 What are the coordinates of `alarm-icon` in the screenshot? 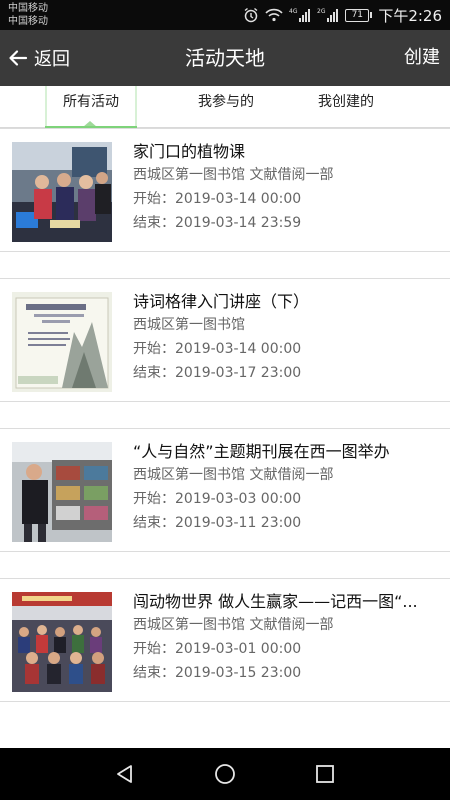 It's located at (251, 15).